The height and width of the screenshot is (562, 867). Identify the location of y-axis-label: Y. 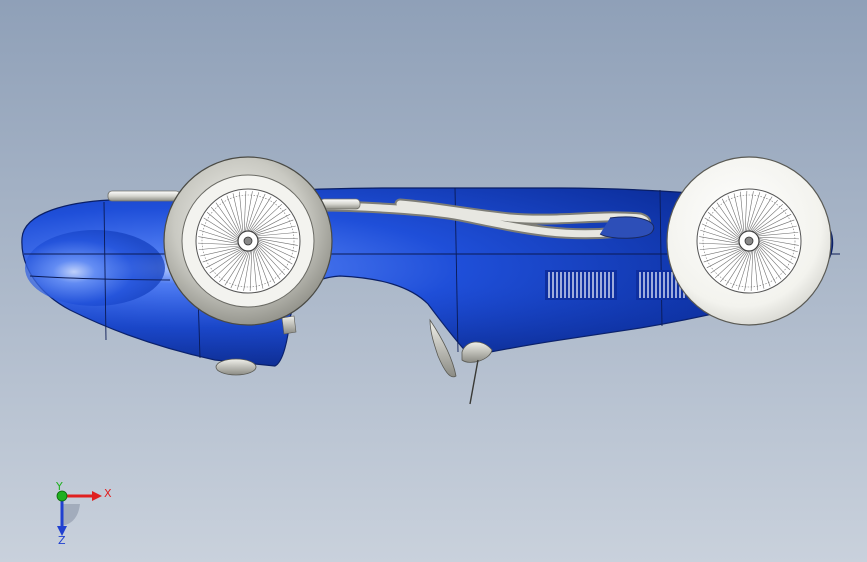
(59, 487).